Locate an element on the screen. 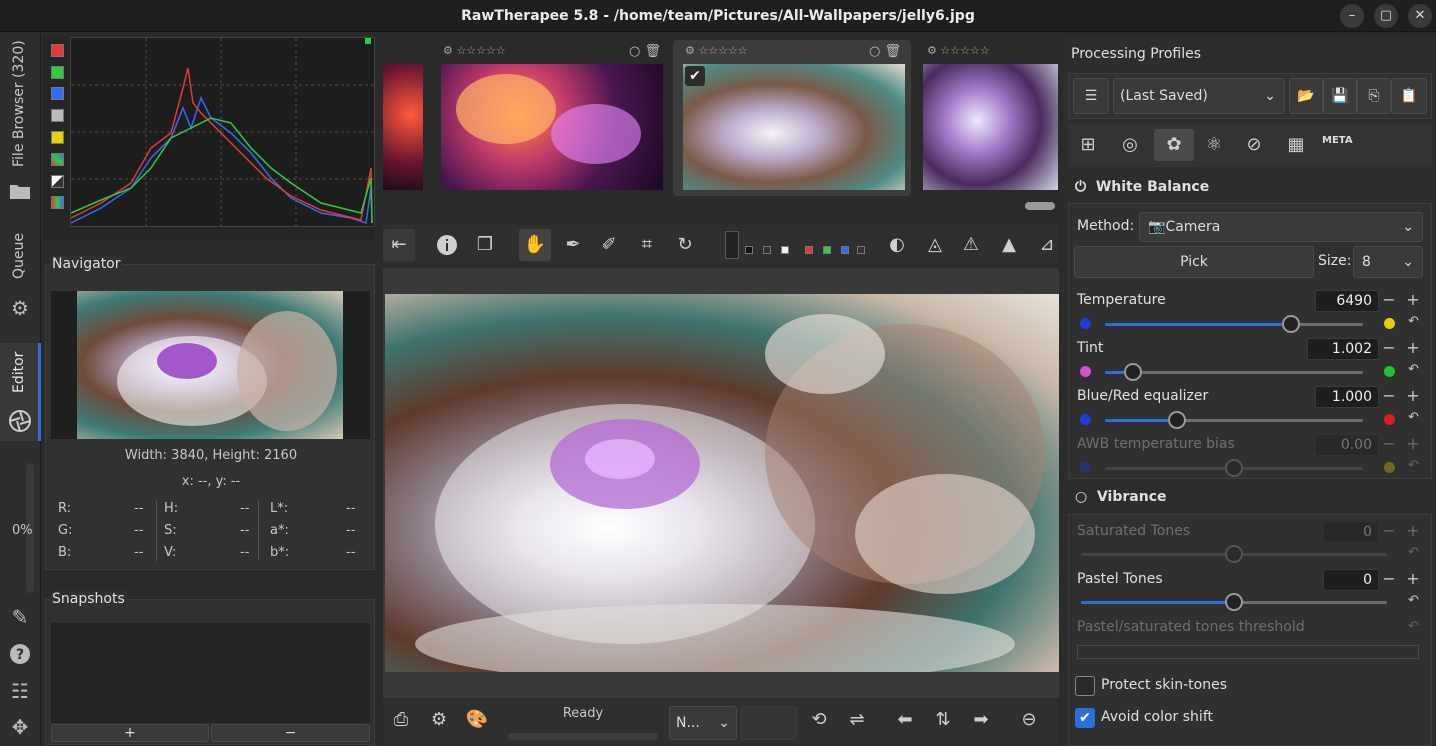 This screenshot has height=746, width=1436. temperature-knob is located at coordinates (1290, 324).